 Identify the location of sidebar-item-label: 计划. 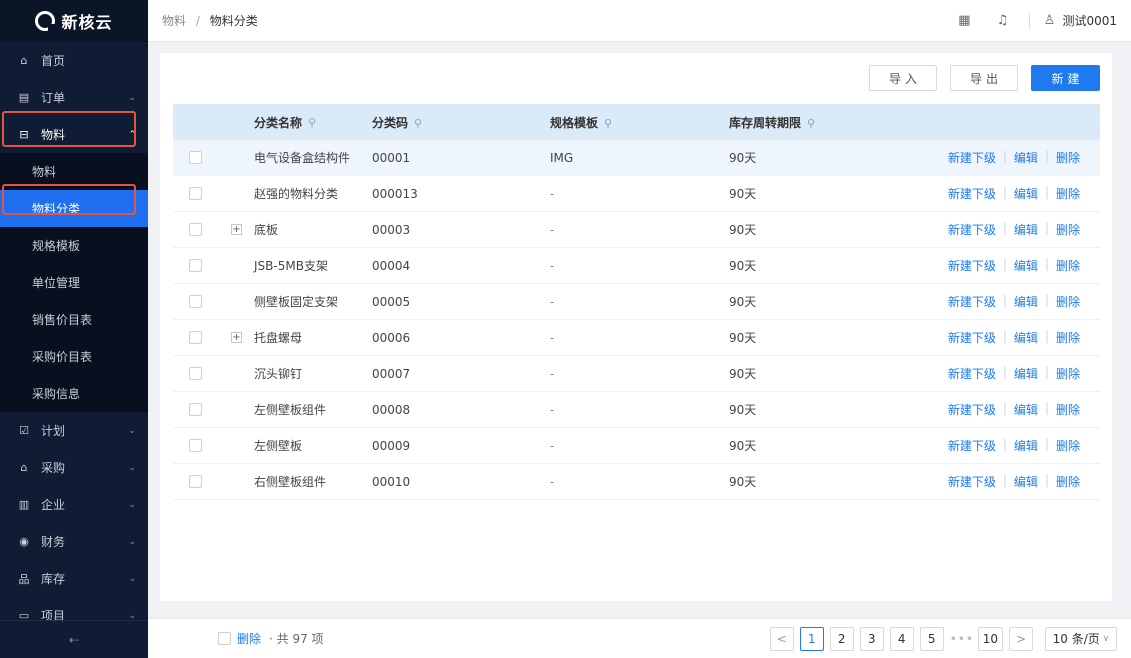
(53, 431).